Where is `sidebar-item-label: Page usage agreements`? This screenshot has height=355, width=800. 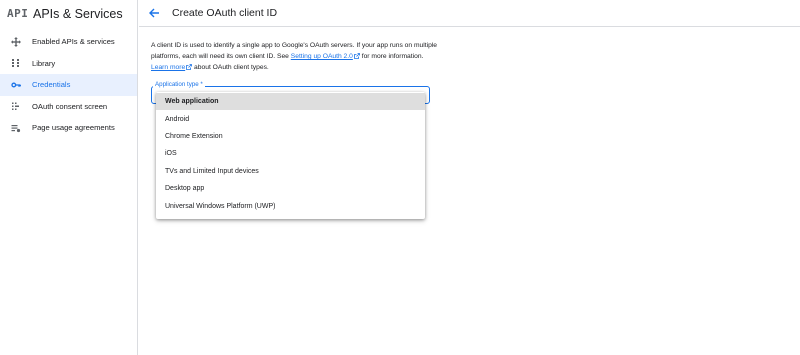 sidebar-item-label: Page usage agreements is located at coordinates (73, 128).